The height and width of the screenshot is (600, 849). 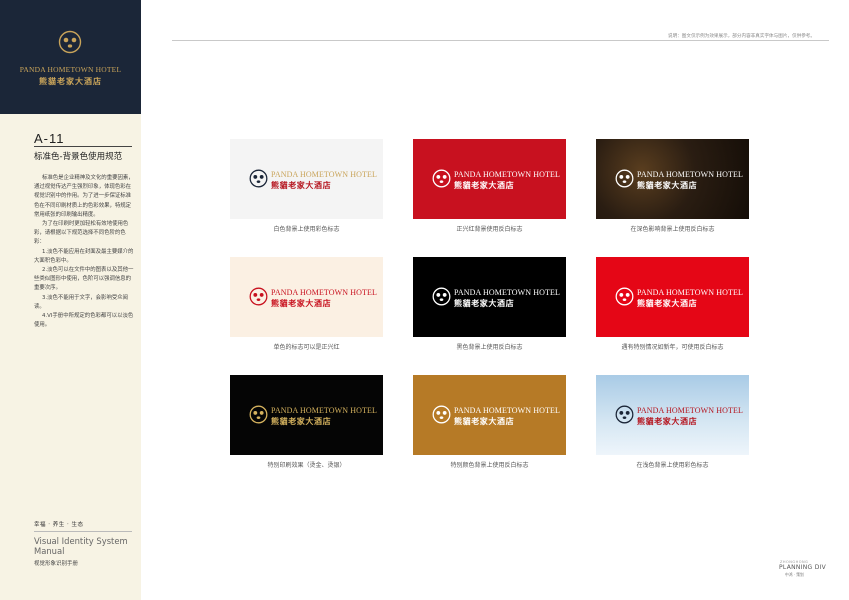 What do you see at coordinates (84, 256) in the screenshot?
I see `paragraph: 1.淡色不能应用在封面及最主要媒介的大面积色彩中。` at bounding box center [84, 256].